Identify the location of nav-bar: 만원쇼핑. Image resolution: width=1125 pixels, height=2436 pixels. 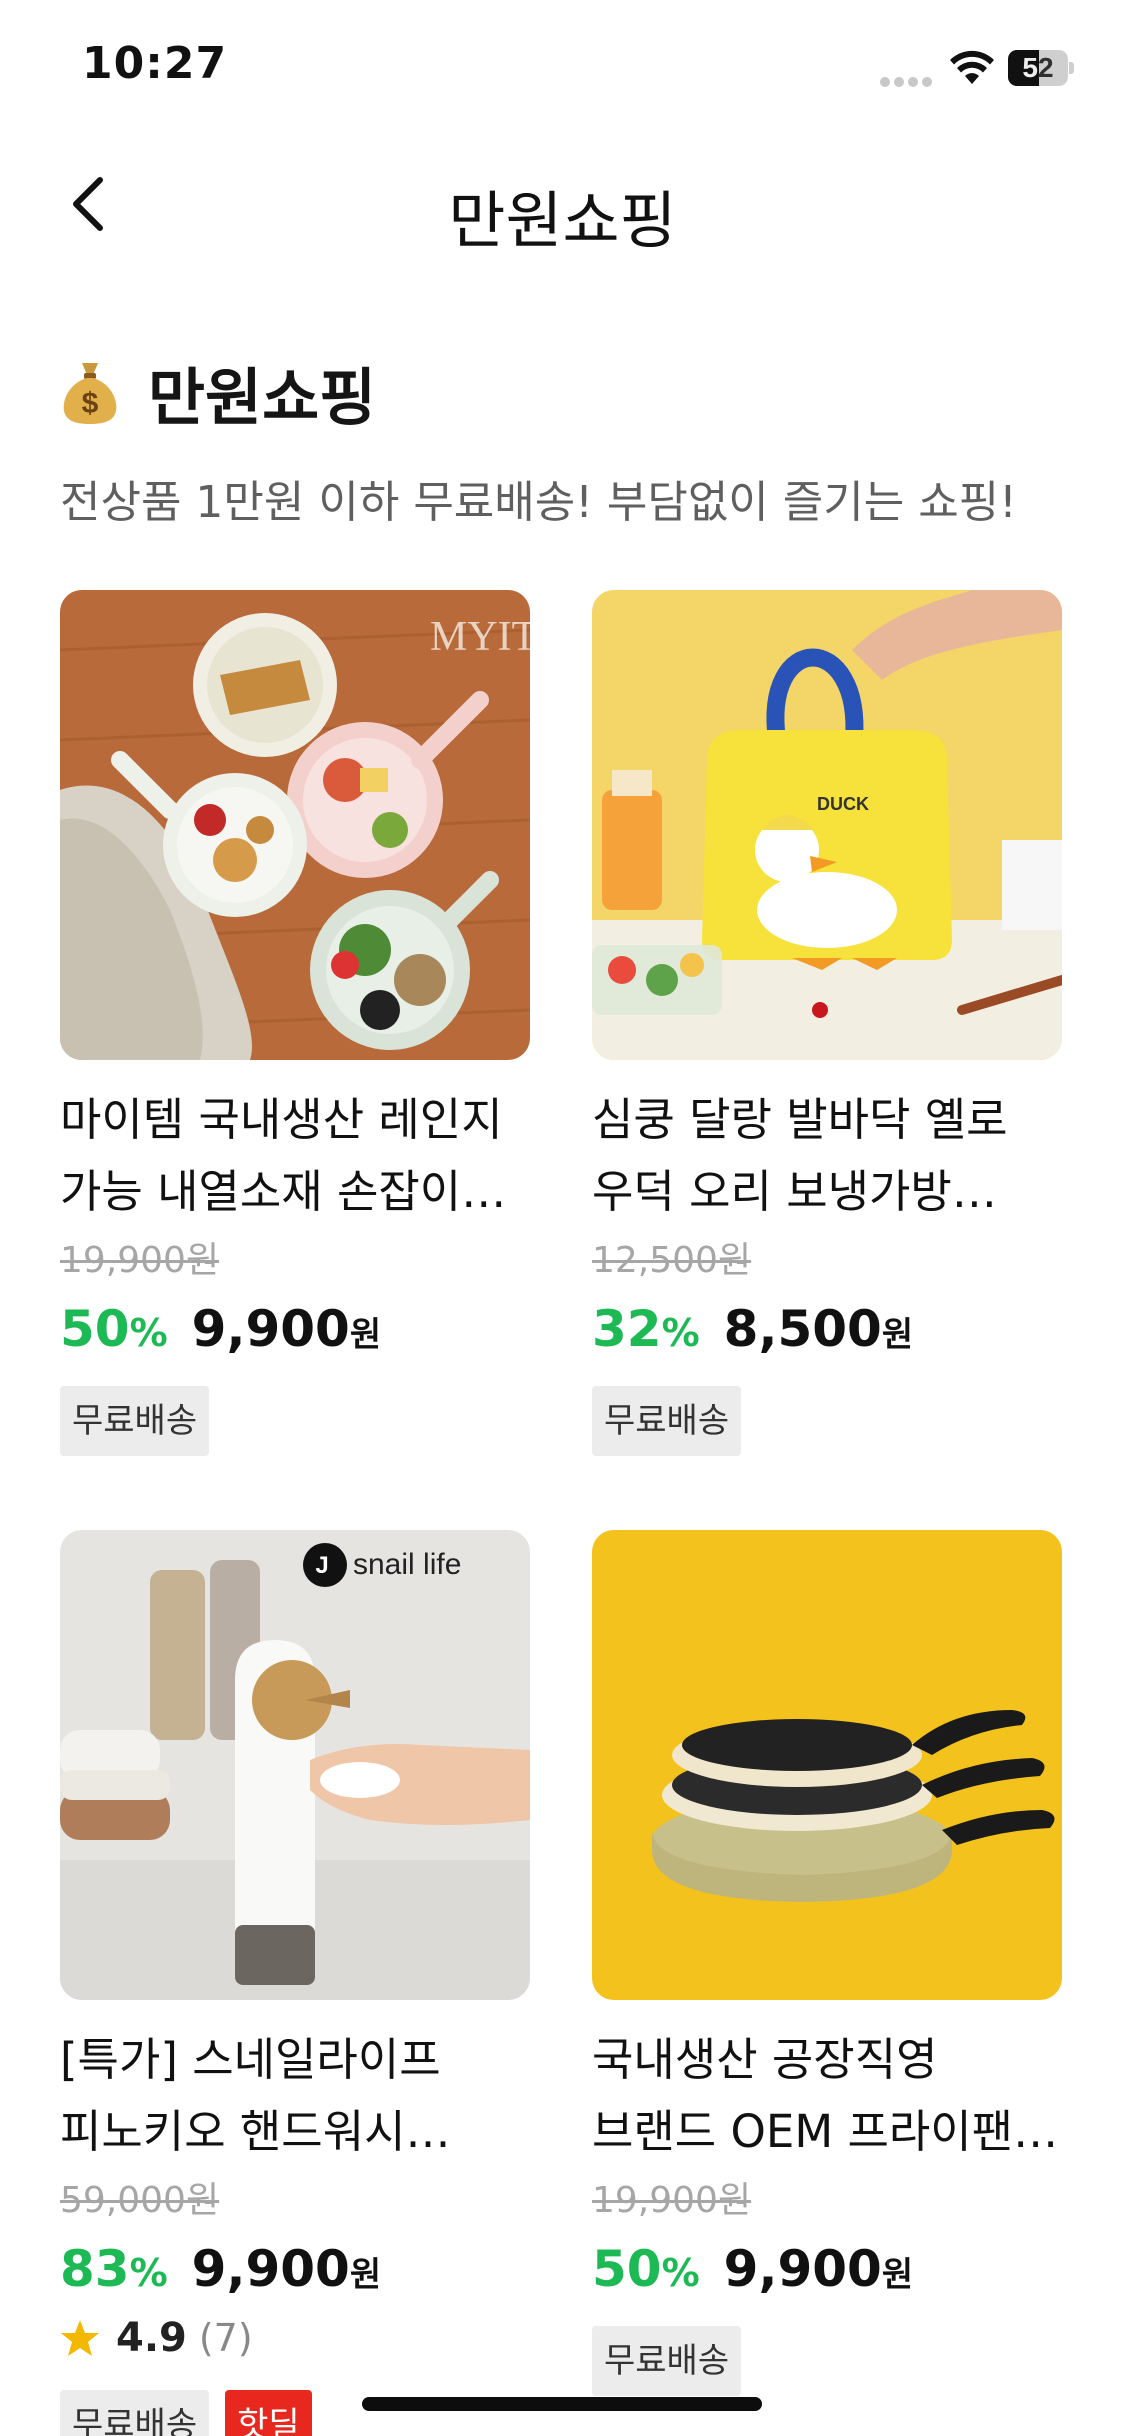
(562, 205).